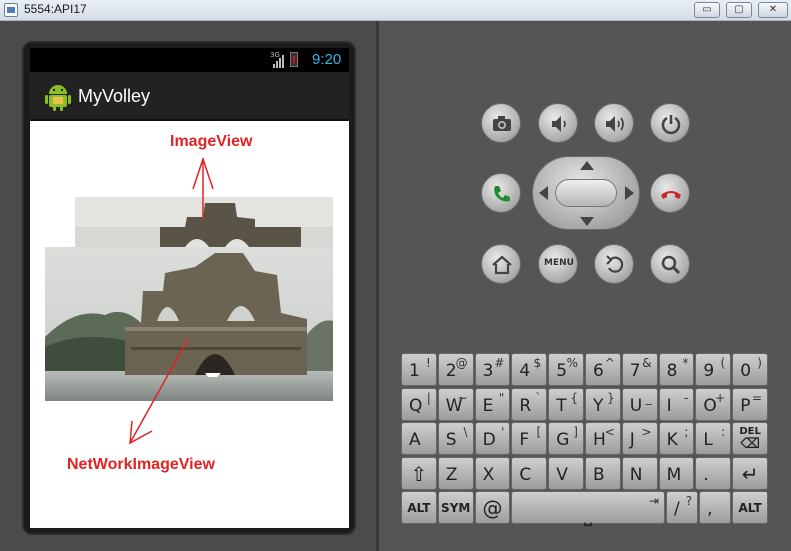  What do you see at coordinates (415, 440) in the screenshot?
I see `key-label: A` at bounding box center [415, 440].